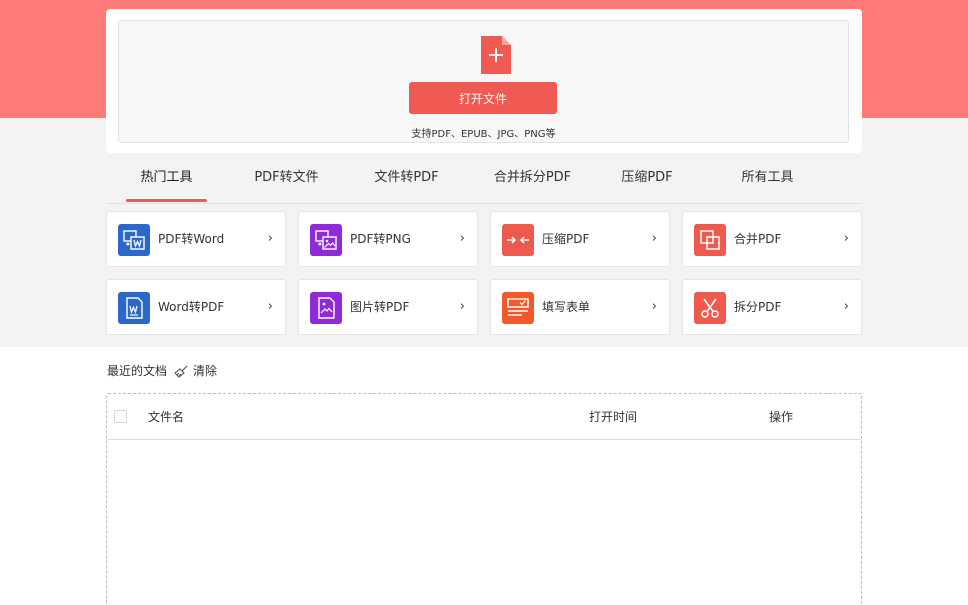 This screenshot has width=968, height=605. Describe the element at coordinates (496, 55) in the screenshot. I see `file-add-icon` at that location.